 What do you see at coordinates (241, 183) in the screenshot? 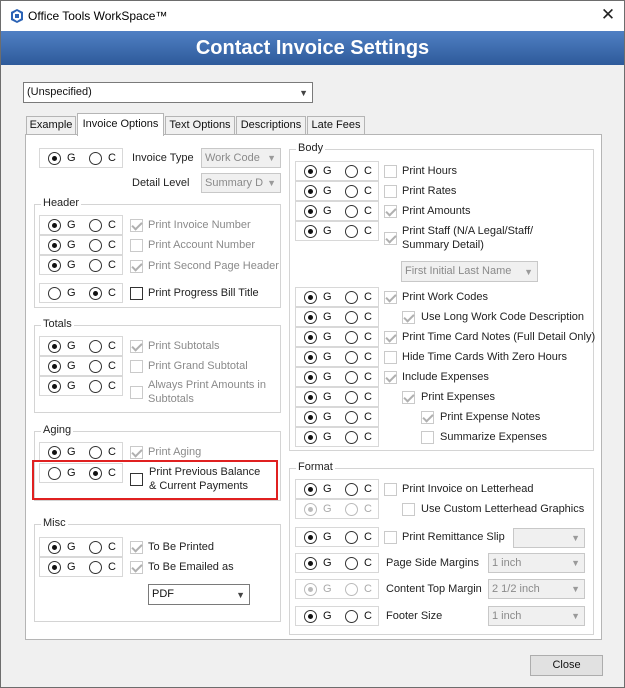
I see `detail-level-select: Summary D ▼` at bounding box center [241, 183].